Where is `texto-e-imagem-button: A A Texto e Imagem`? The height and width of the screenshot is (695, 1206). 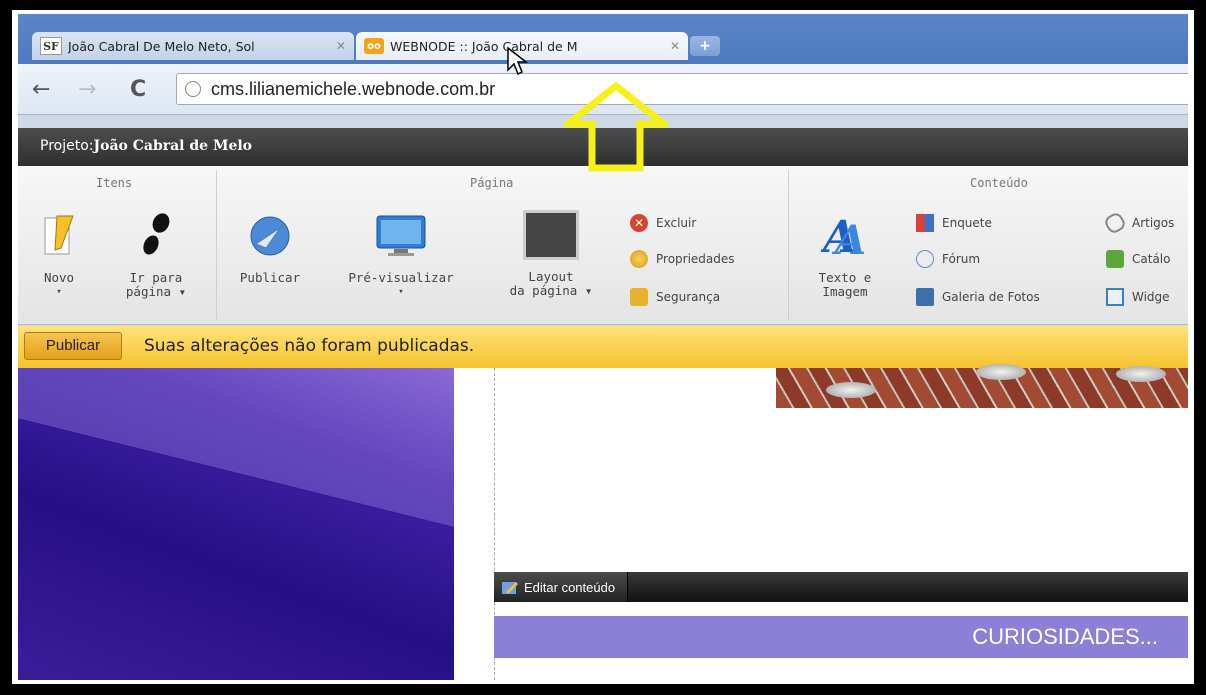
texto-e-imagem-button: A A Texto e Imagem is located at coordinates (845, 255).